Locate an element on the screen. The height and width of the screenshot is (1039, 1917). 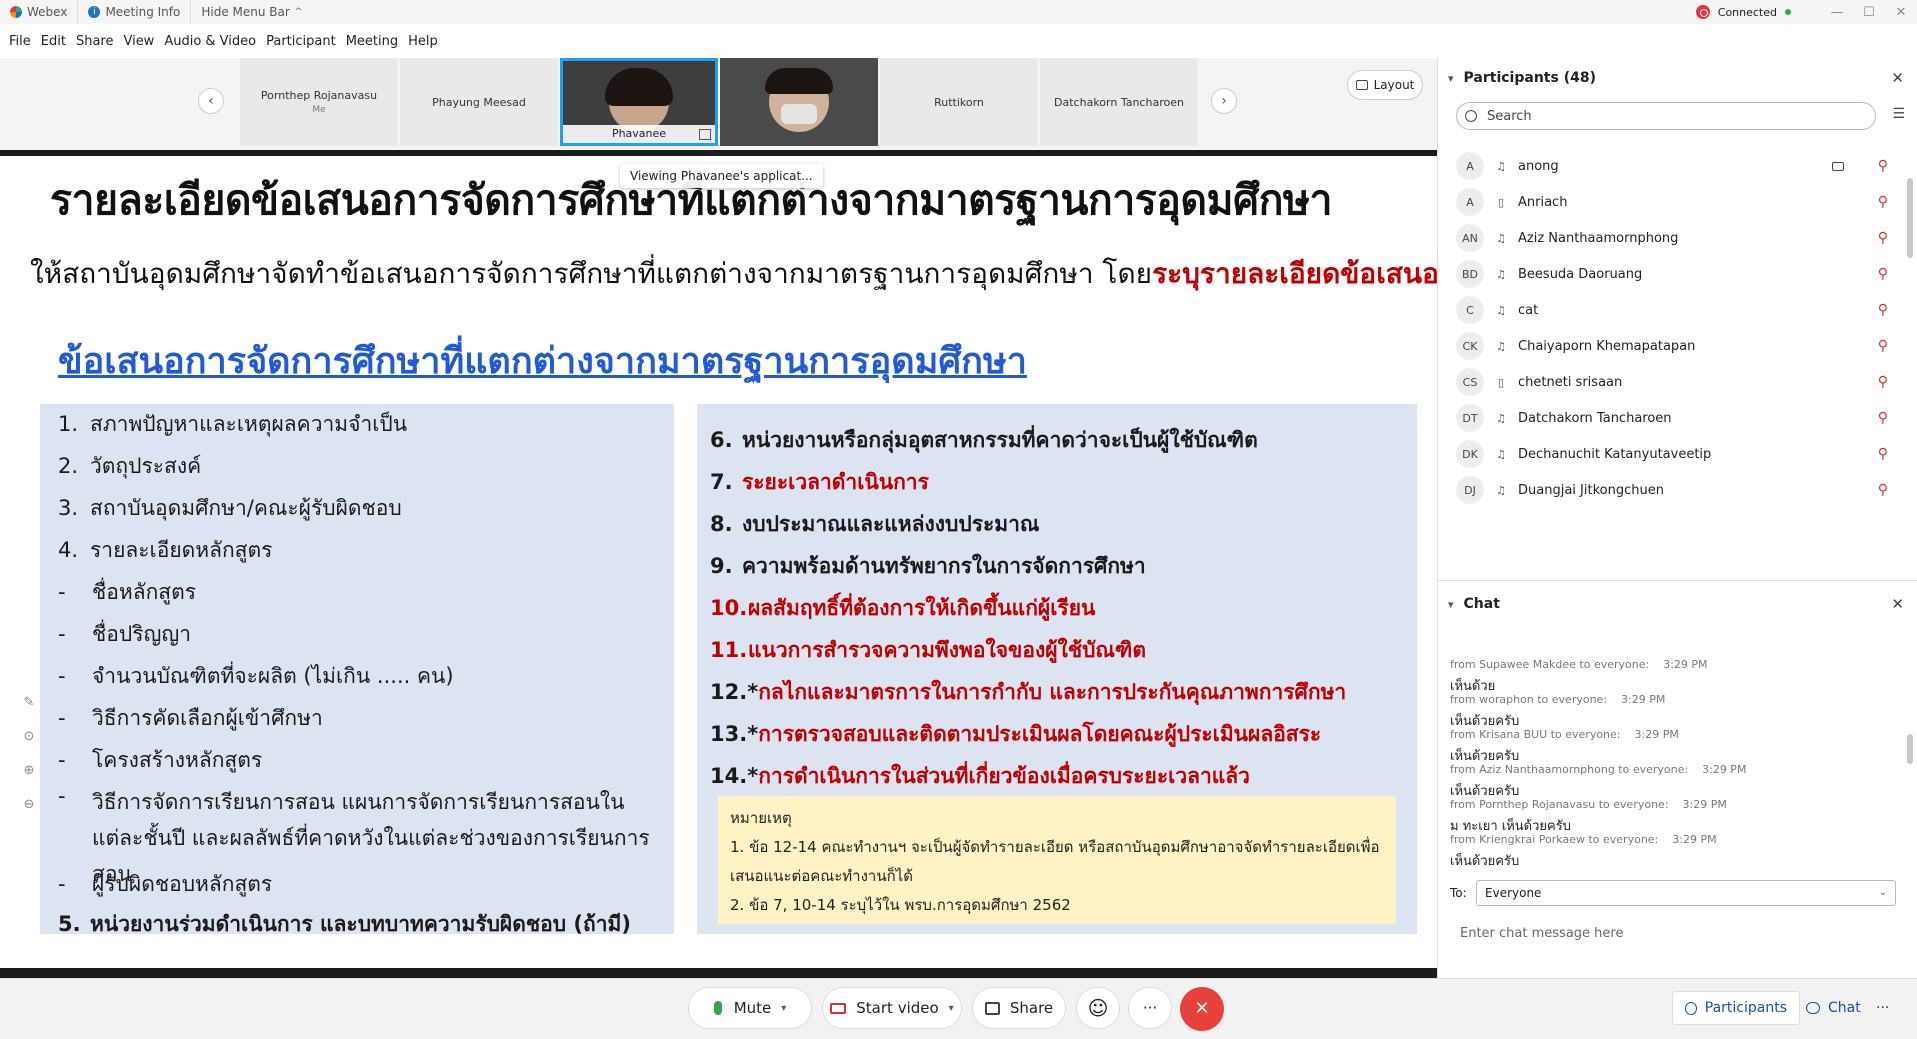
close-window-button: ✕ is located at coordinates (1901, 12).